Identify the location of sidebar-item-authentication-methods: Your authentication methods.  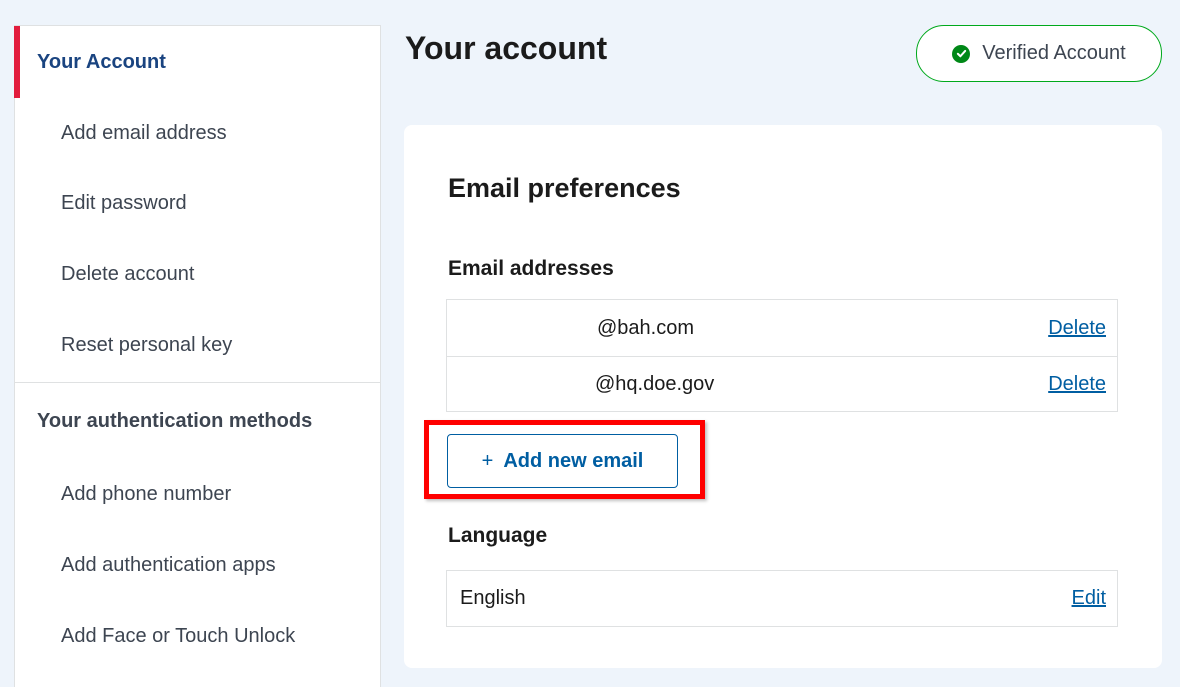
(197, 421).